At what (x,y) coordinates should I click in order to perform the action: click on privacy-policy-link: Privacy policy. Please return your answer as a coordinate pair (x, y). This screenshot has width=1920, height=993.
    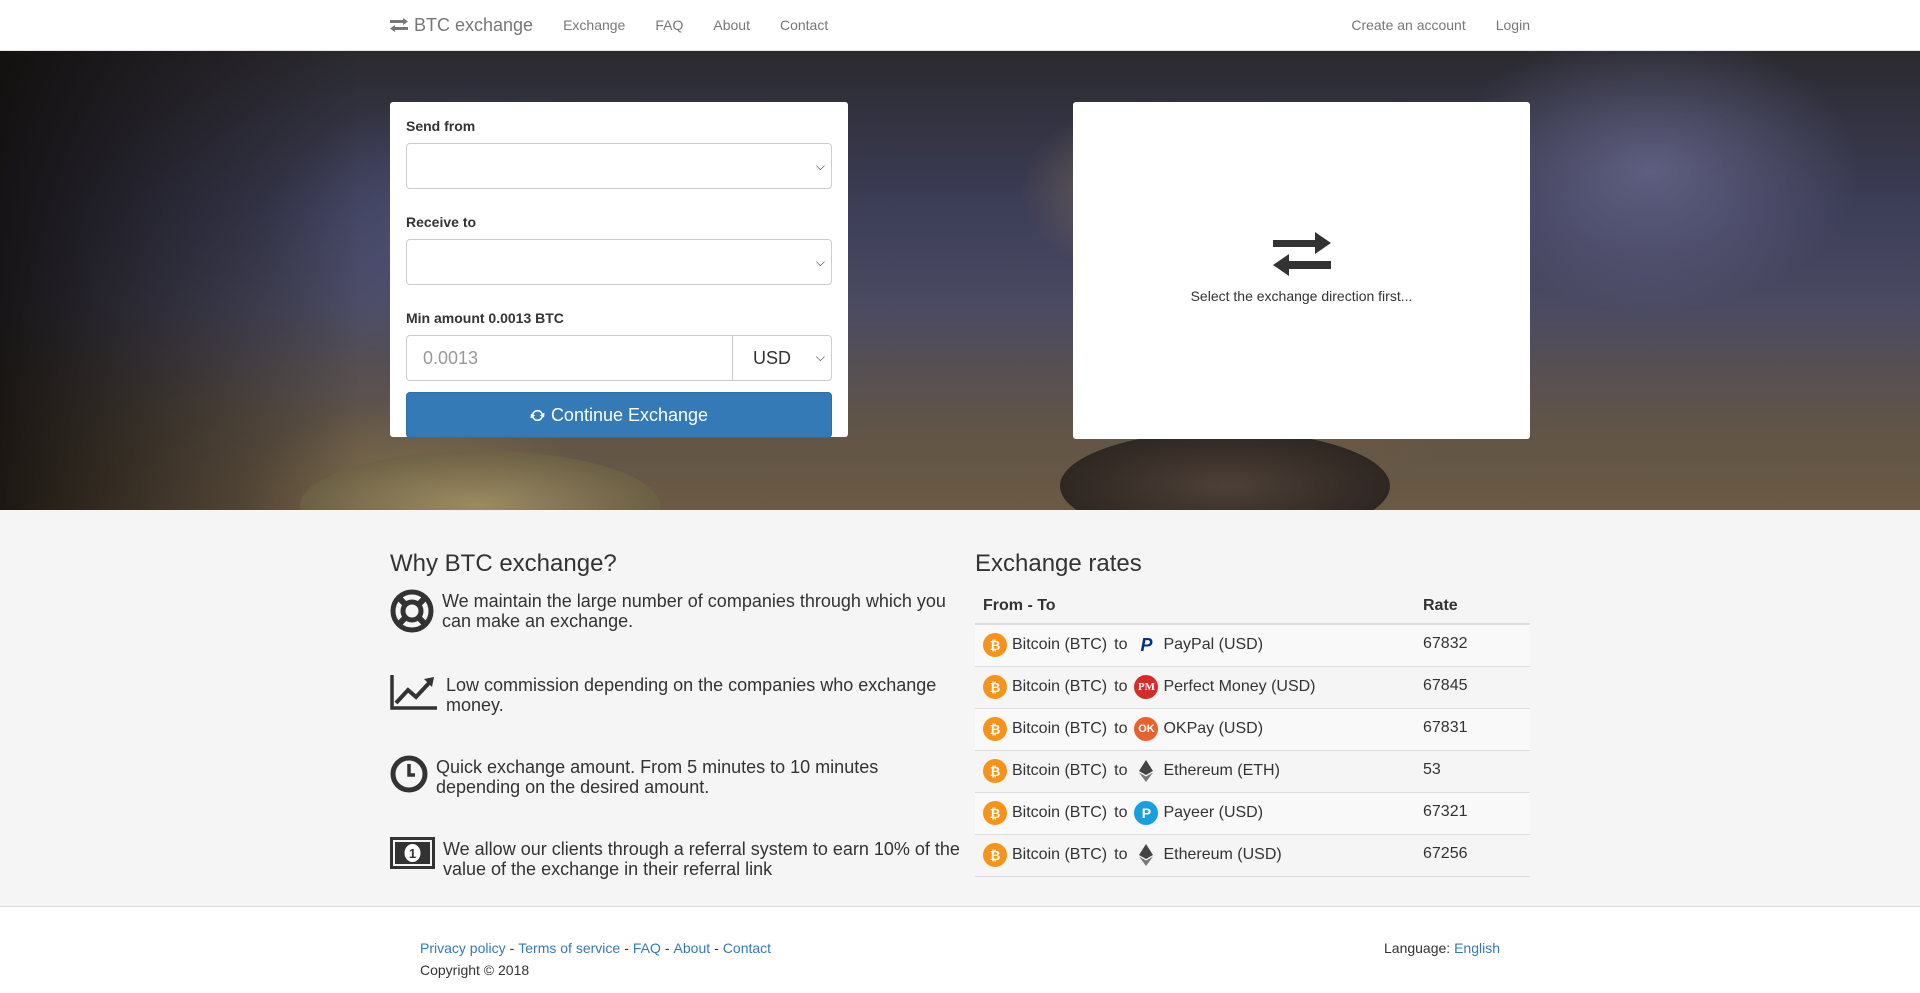
    Looking at the image, I should click on (463, 948).